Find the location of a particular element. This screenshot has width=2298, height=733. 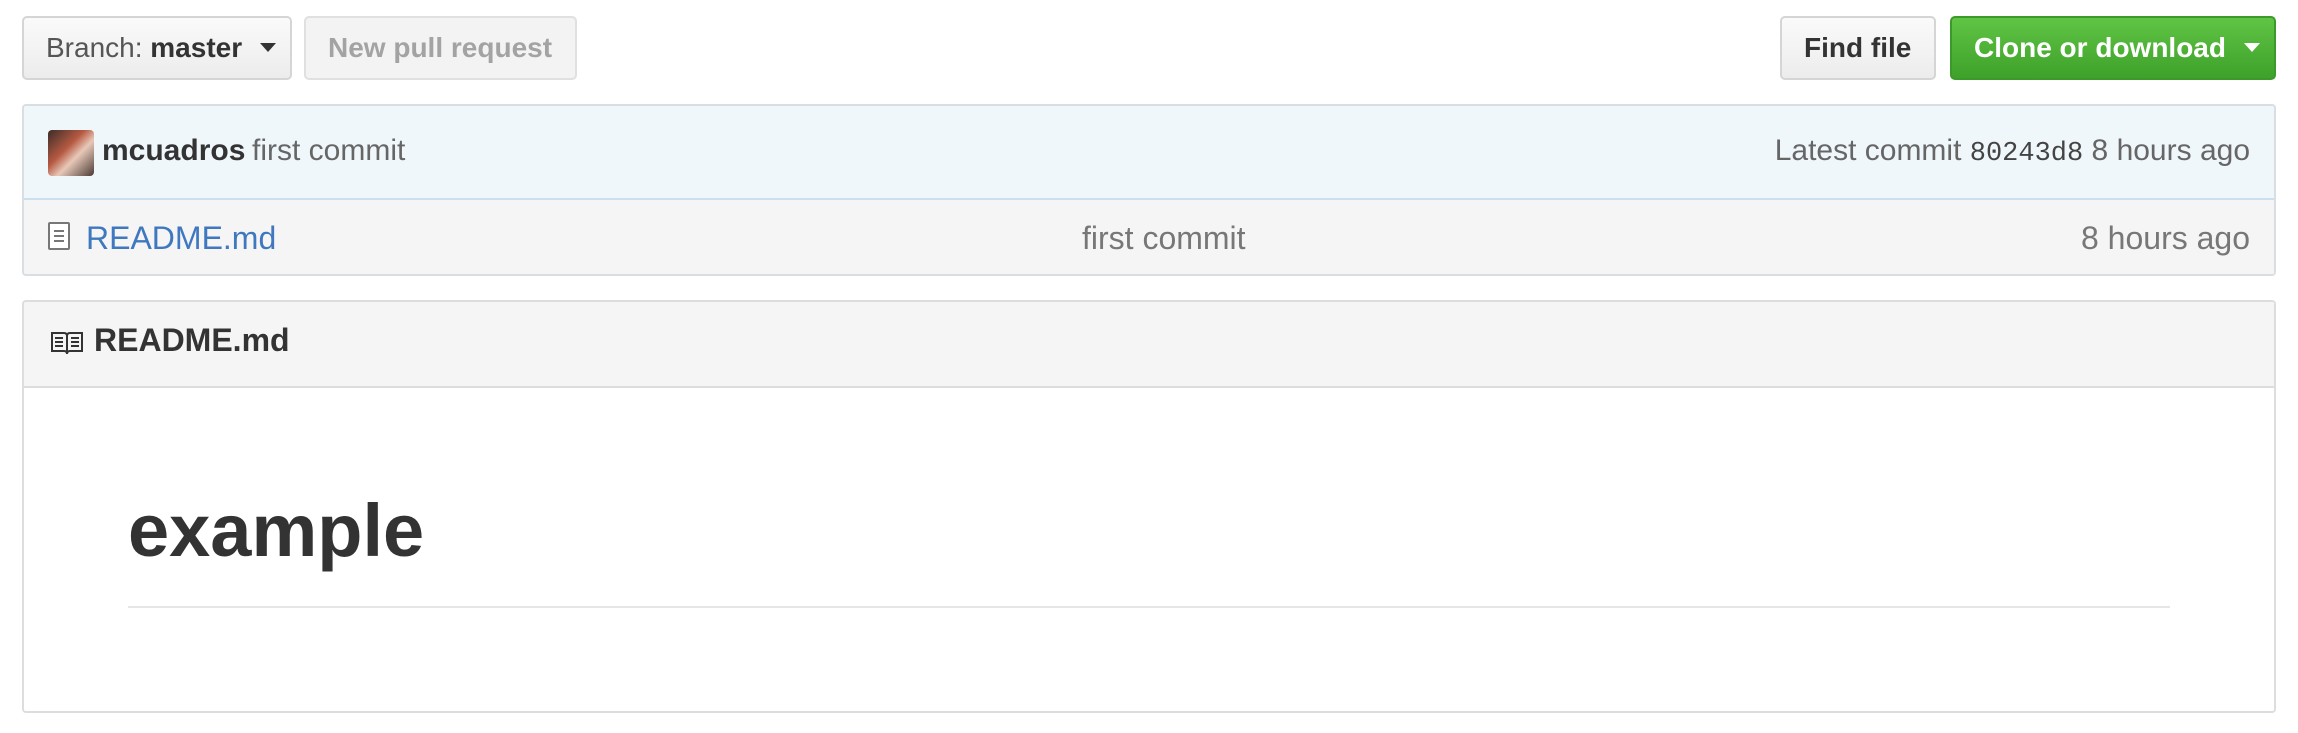

avatar is located at coordinates (71, 153).